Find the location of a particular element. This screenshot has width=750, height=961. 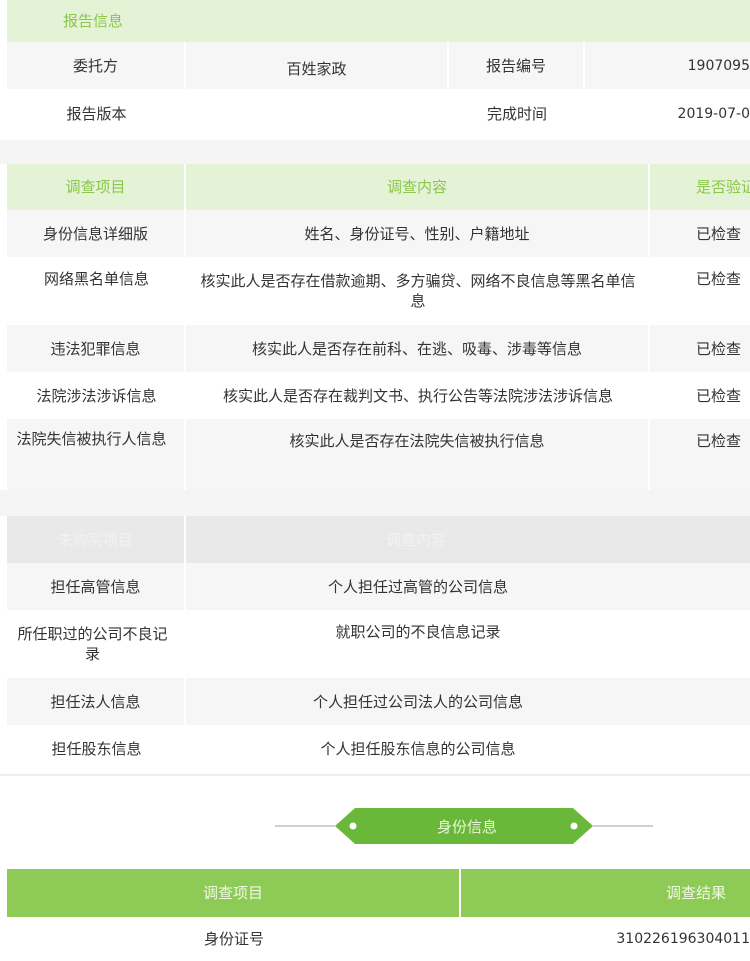

report-no-value: 1907095 is located at coordinates (718, 65).